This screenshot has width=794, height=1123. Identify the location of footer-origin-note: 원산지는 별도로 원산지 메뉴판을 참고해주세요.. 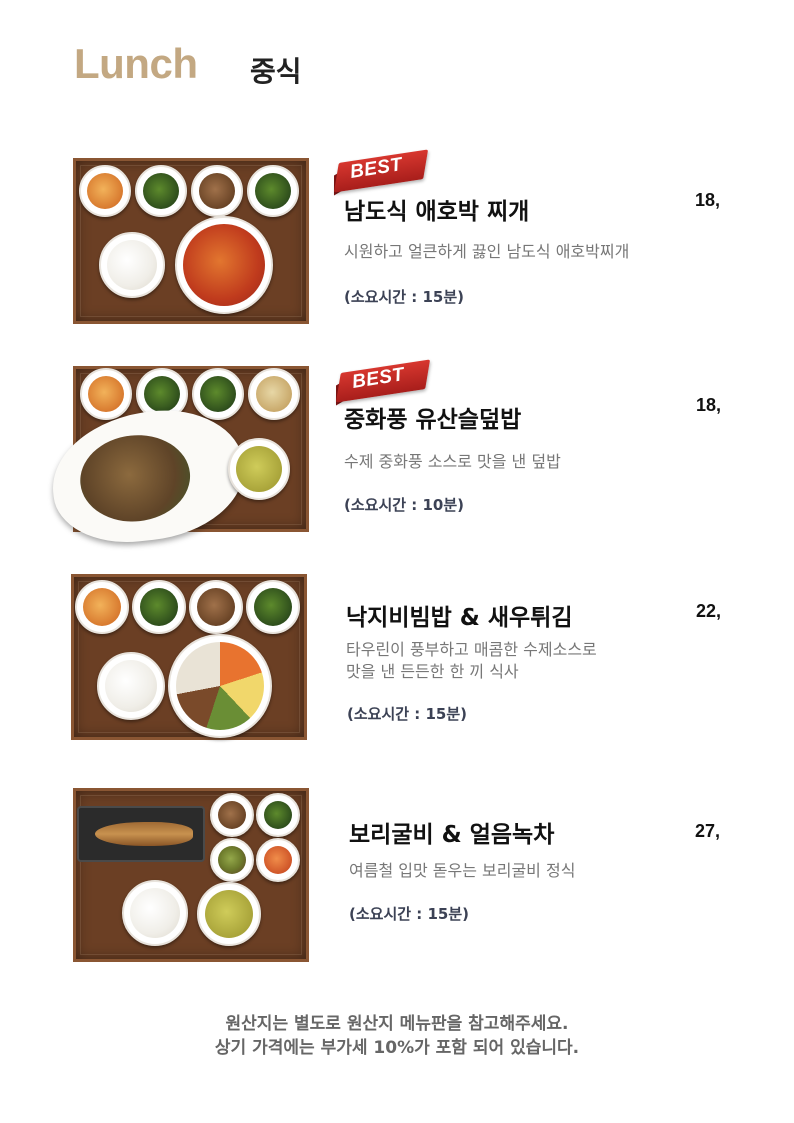
(397, 1024).